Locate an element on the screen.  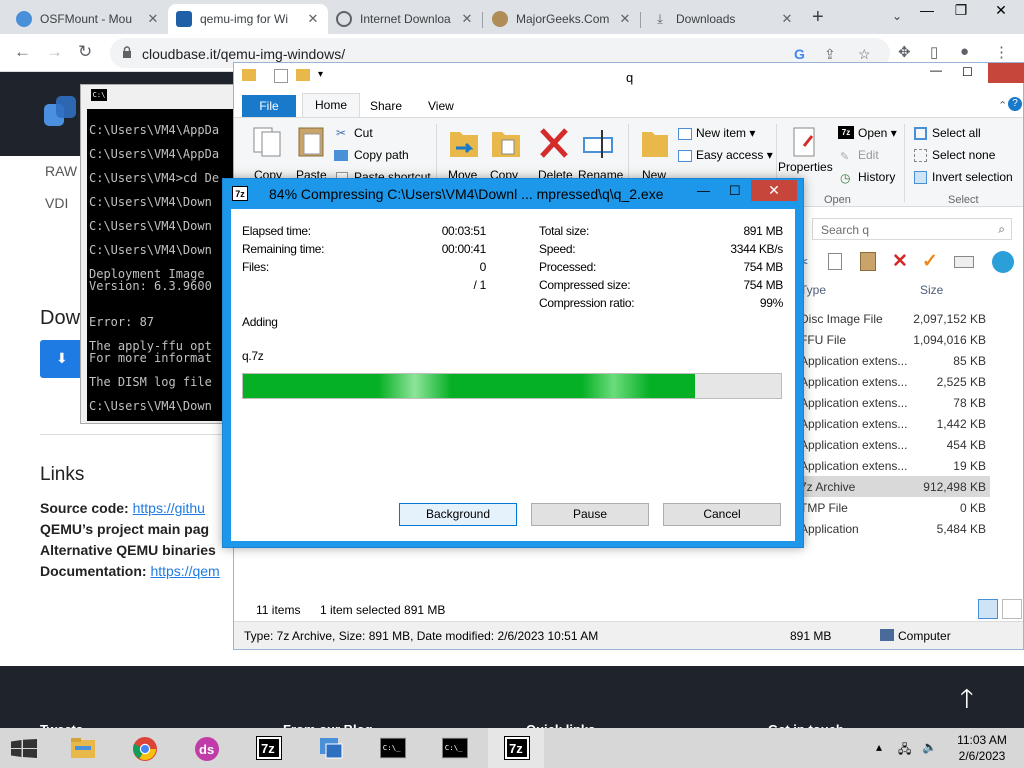
scroll-to-top-arrow-icon: 🡑 is located at coordinates (967, 702).